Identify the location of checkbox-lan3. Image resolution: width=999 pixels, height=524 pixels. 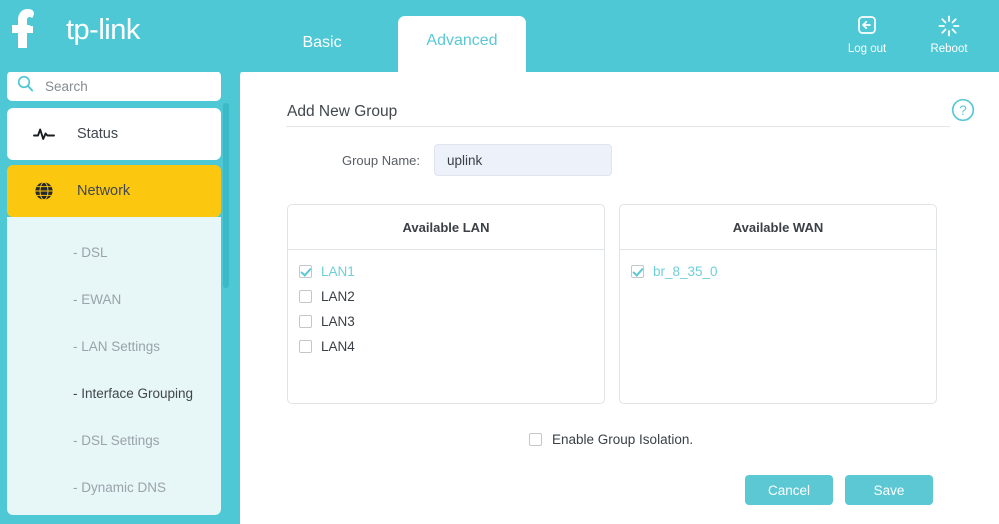
(305, 321).